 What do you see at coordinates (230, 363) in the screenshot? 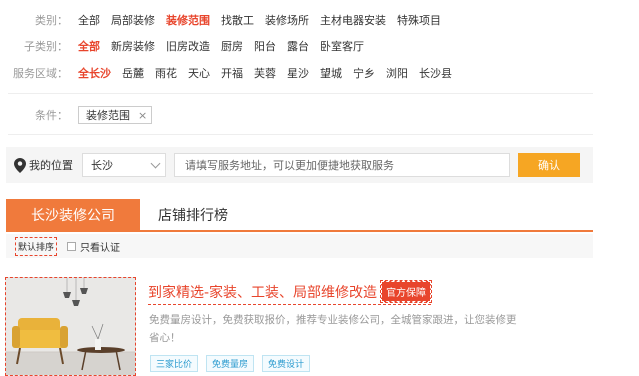
I see `listing-tag: 免费量房` at bounding box center [230, 363].